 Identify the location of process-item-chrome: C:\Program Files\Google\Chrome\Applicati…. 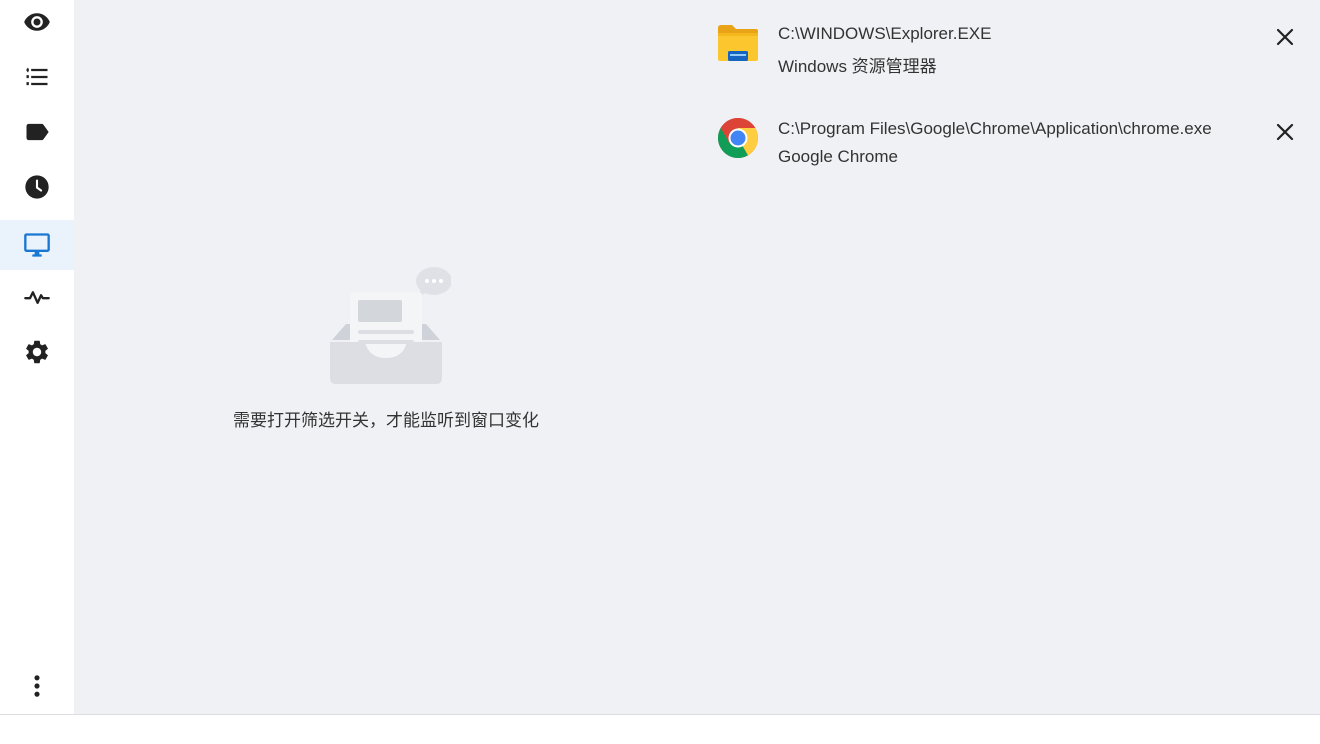
(1011, 160).